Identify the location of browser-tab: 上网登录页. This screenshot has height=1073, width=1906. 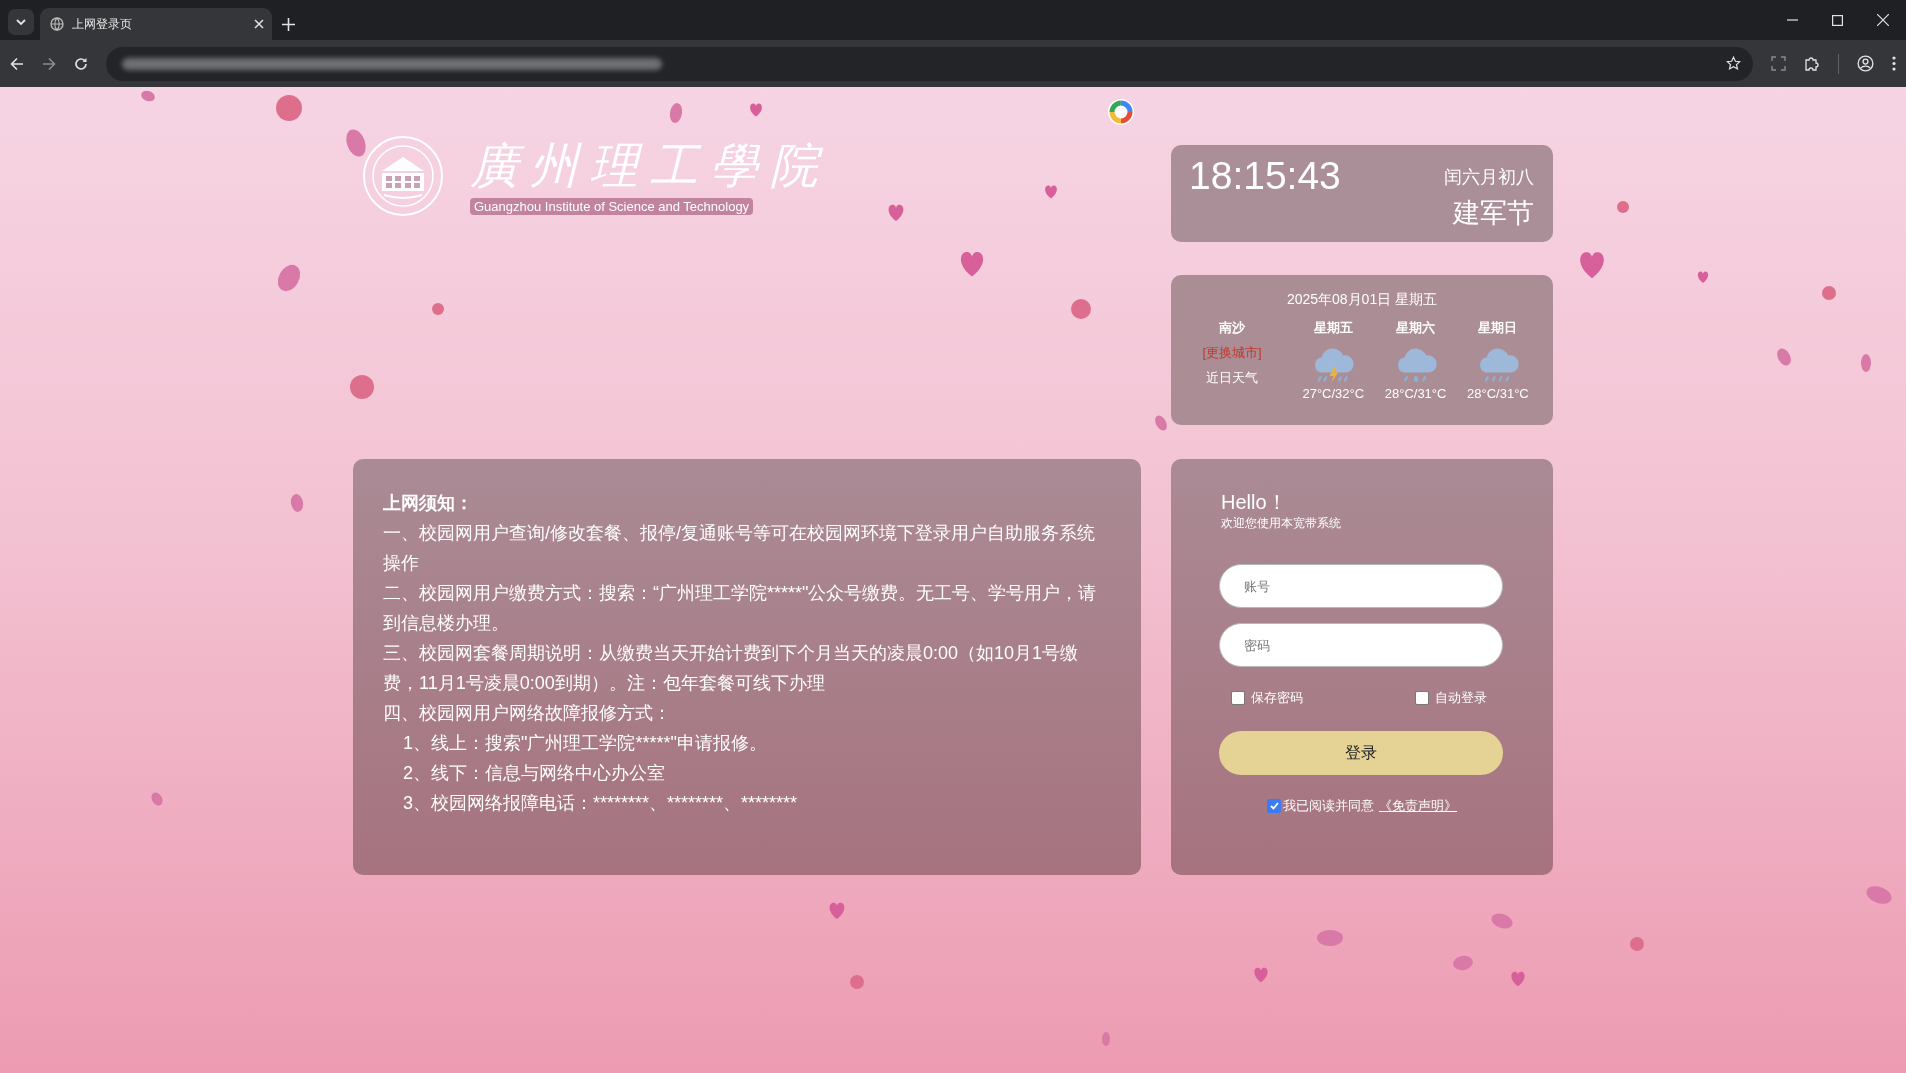
(156, 24).